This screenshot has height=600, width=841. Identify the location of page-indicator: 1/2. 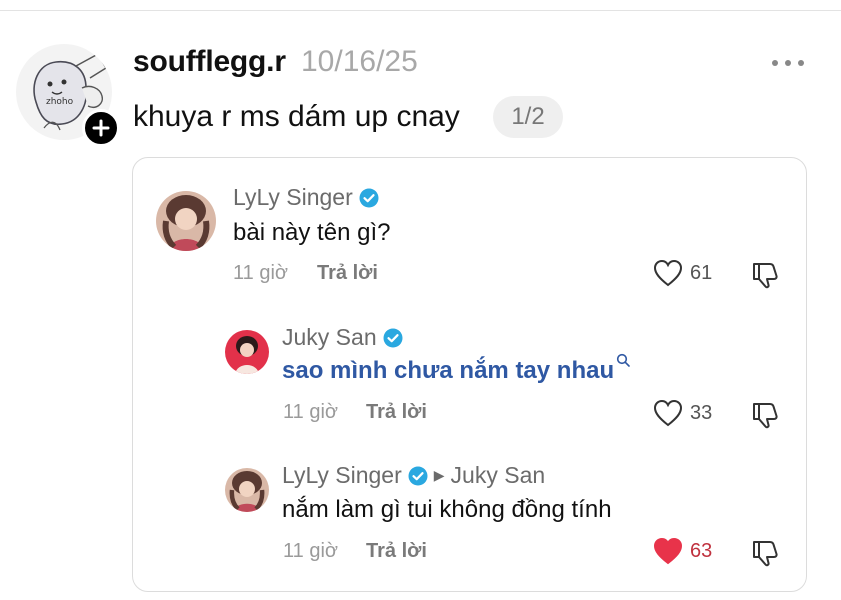
(528, 117).